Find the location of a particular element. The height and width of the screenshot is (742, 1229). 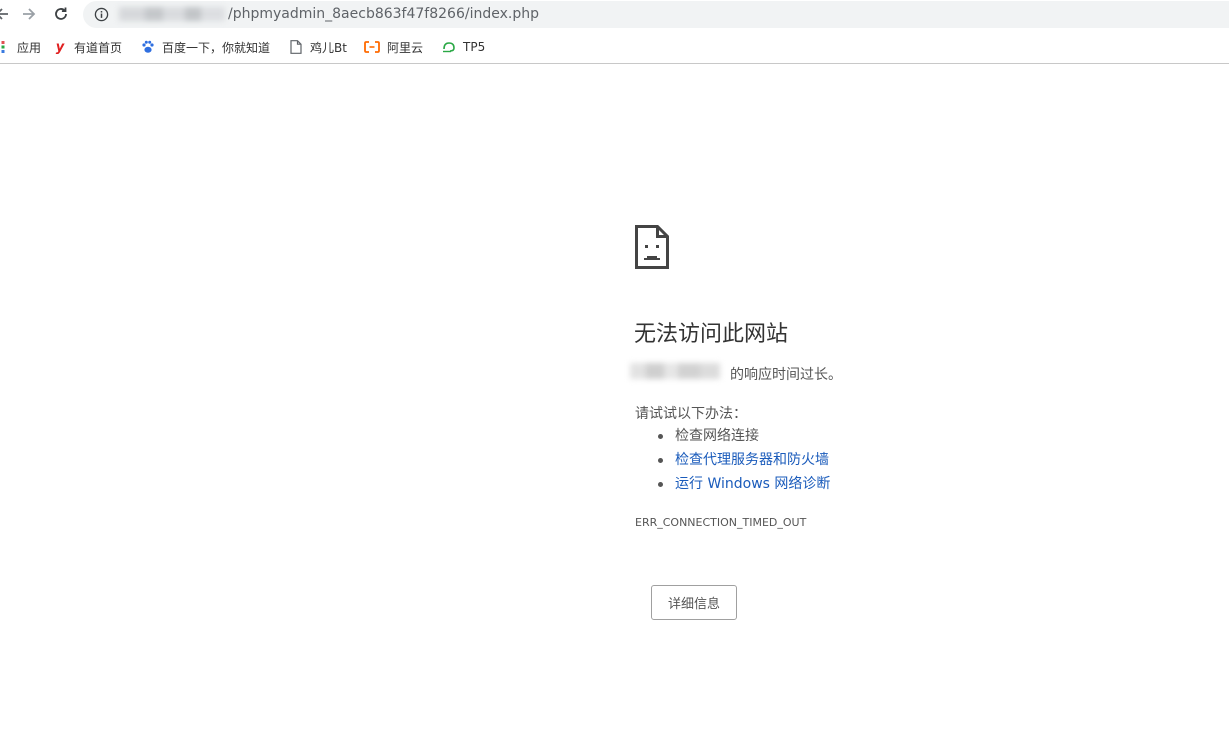

back-button is located at coordinates (7, 14).